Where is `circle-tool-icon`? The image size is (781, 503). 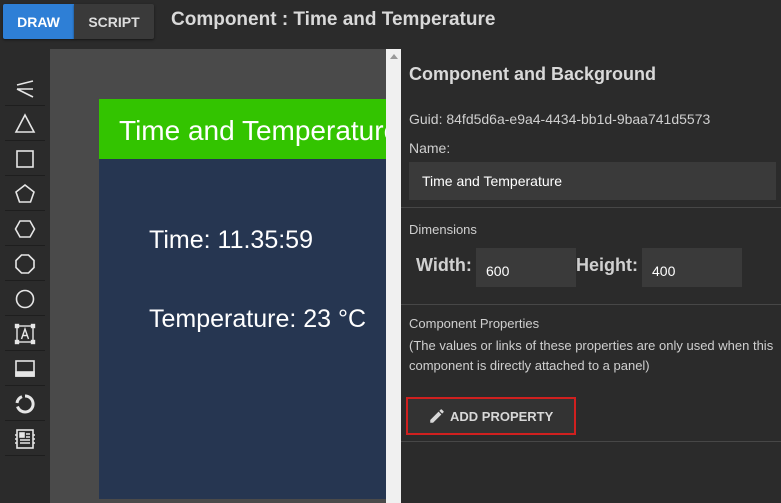
circle-tool-icon is located at coordinates (25, 299).